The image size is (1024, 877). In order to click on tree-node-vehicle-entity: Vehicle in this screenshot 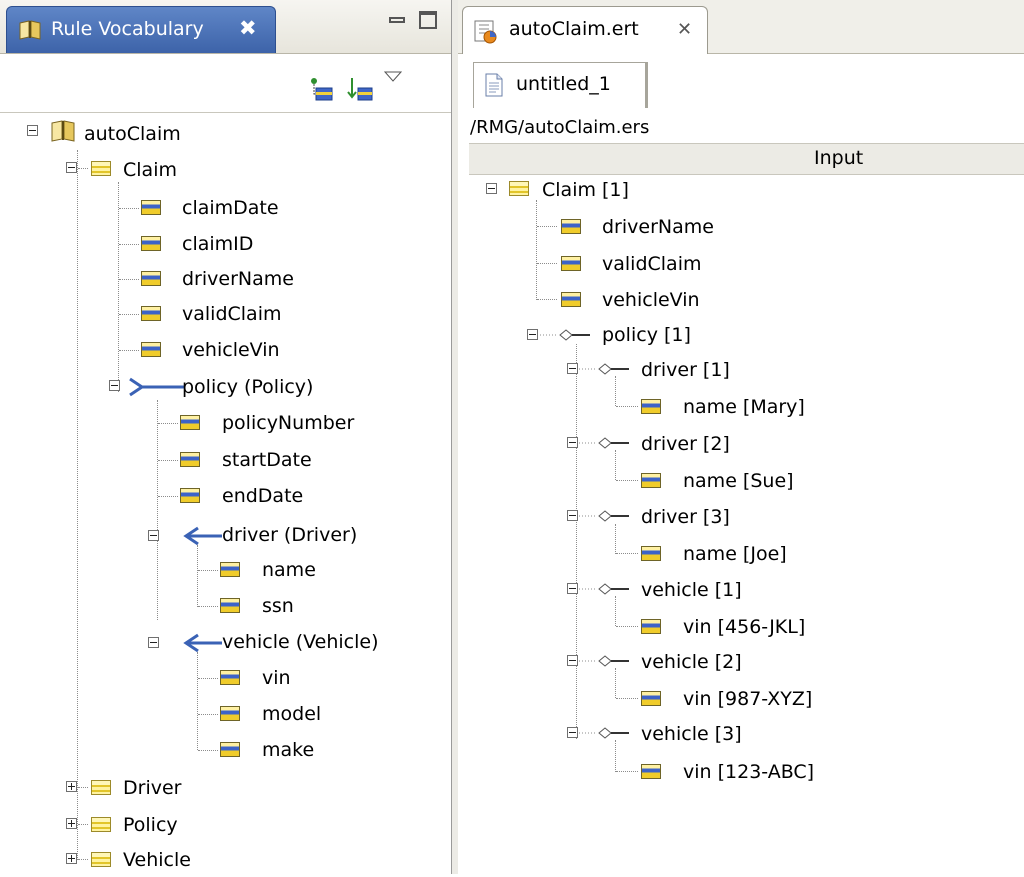, I will do `click(157, 859)`.